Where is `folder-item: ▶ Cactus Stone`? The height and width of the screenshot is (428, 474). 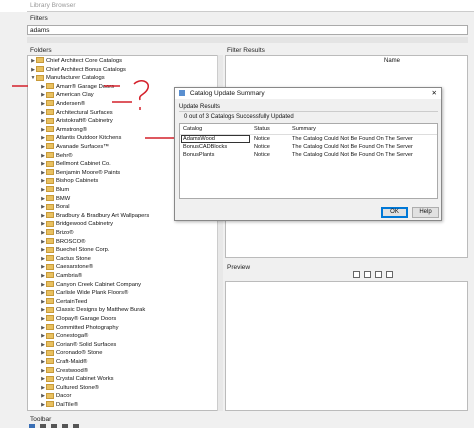
folder-item: ▶ Cactus Stone is located at coordinates (65, 259).